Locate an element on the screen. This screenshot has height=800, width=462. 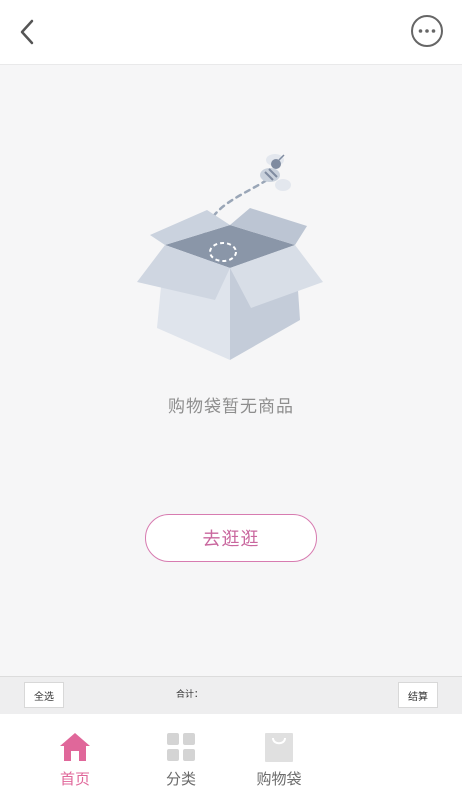
tab-bag-label: 购物袋 is located at coordinates (279, 779).